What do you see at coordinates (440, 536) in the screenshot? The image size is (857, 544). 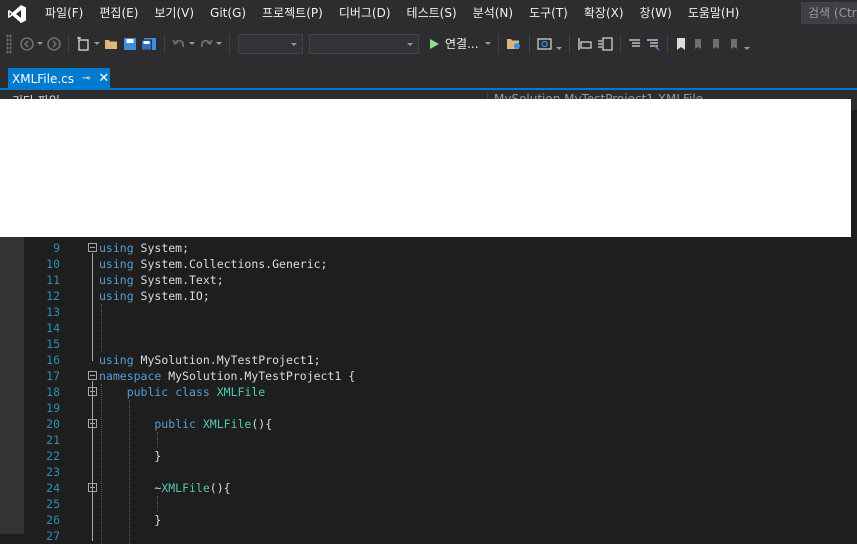 I see `code-line: 27` at bounding box center [440, 536].